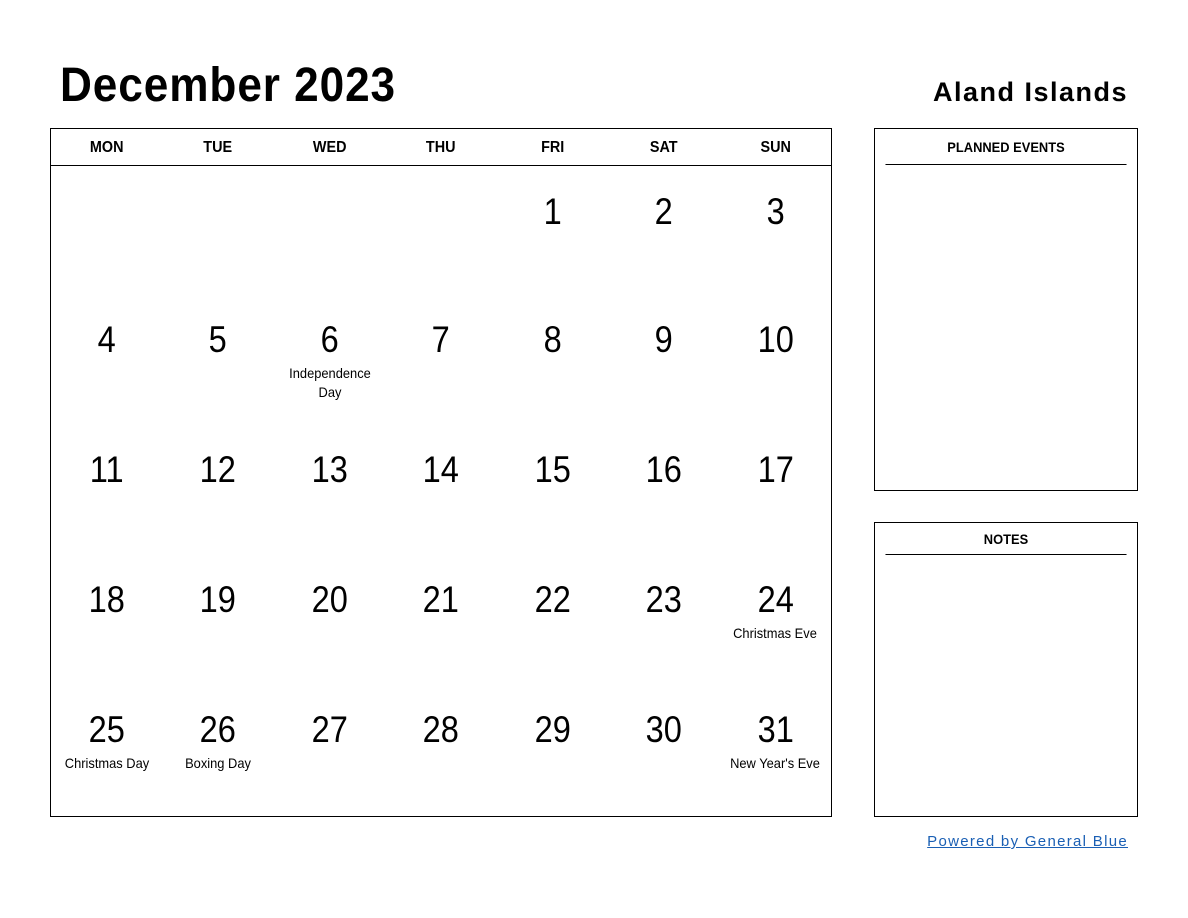 This screenshot has height=918, width=1188. What do you see at coordinates (218, 147) in the screenshot?
I see `weekday-tue: TUE` at bounding box center [218, 147].